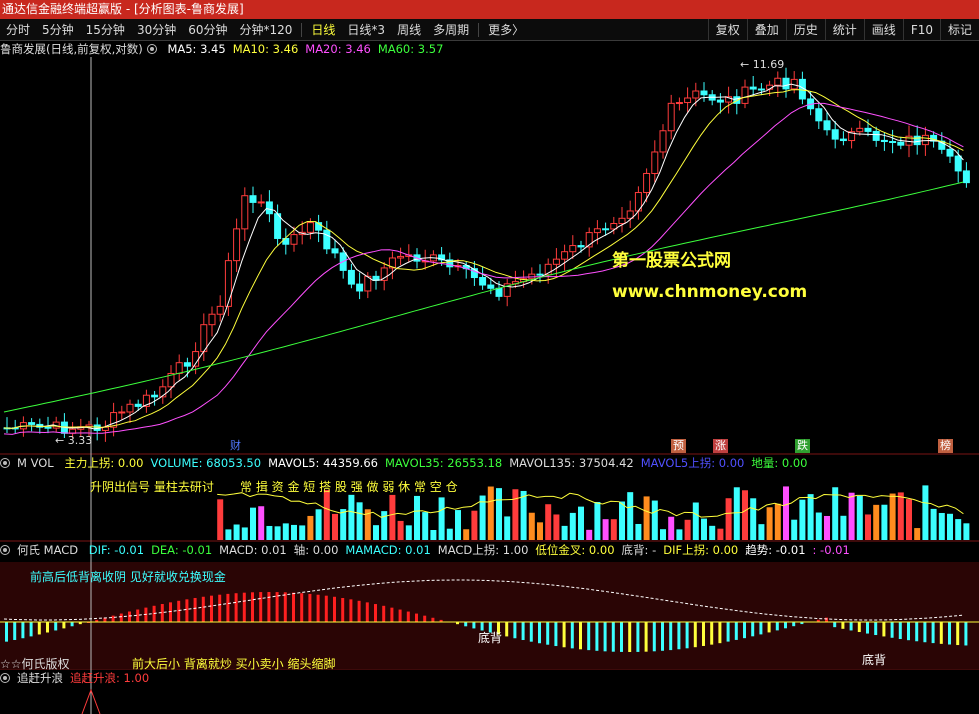  Describe the element at coordinates (151, 49) in the screenshot. I see `indicator-settings-icon` at that location.